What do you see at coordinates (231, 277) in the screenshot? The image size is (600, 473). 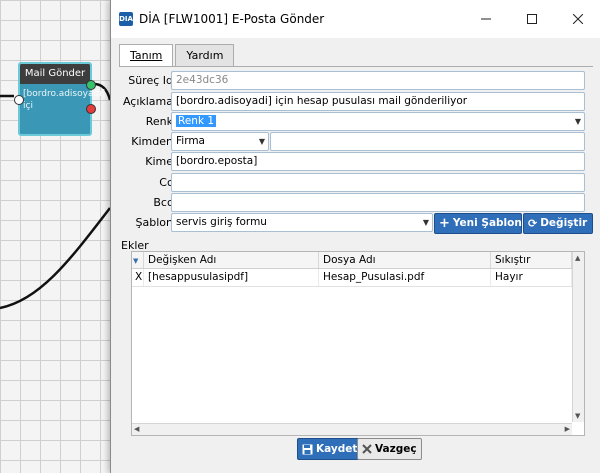 I see `cell-degisken: [hesappusulasipdf]` at bounding box center [231, 277].